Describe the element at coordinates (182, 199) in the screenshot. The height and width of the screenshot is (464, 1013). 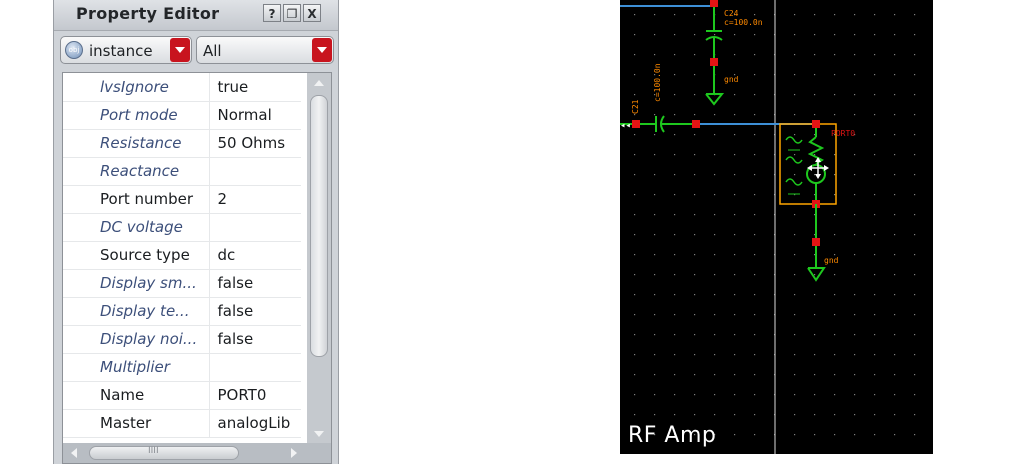
I see `property-row: Port number 2` at that location.